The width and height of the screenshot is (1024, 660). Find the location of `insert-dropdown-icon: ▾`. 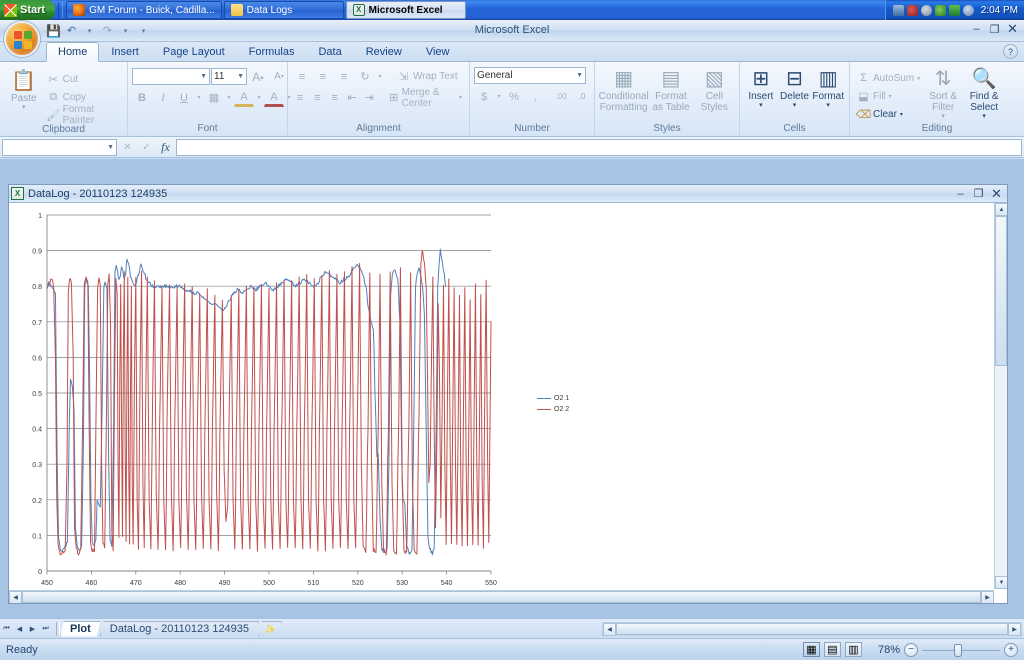

insert-dropdown-icon: ▾ is located at coordinates (761, 105).